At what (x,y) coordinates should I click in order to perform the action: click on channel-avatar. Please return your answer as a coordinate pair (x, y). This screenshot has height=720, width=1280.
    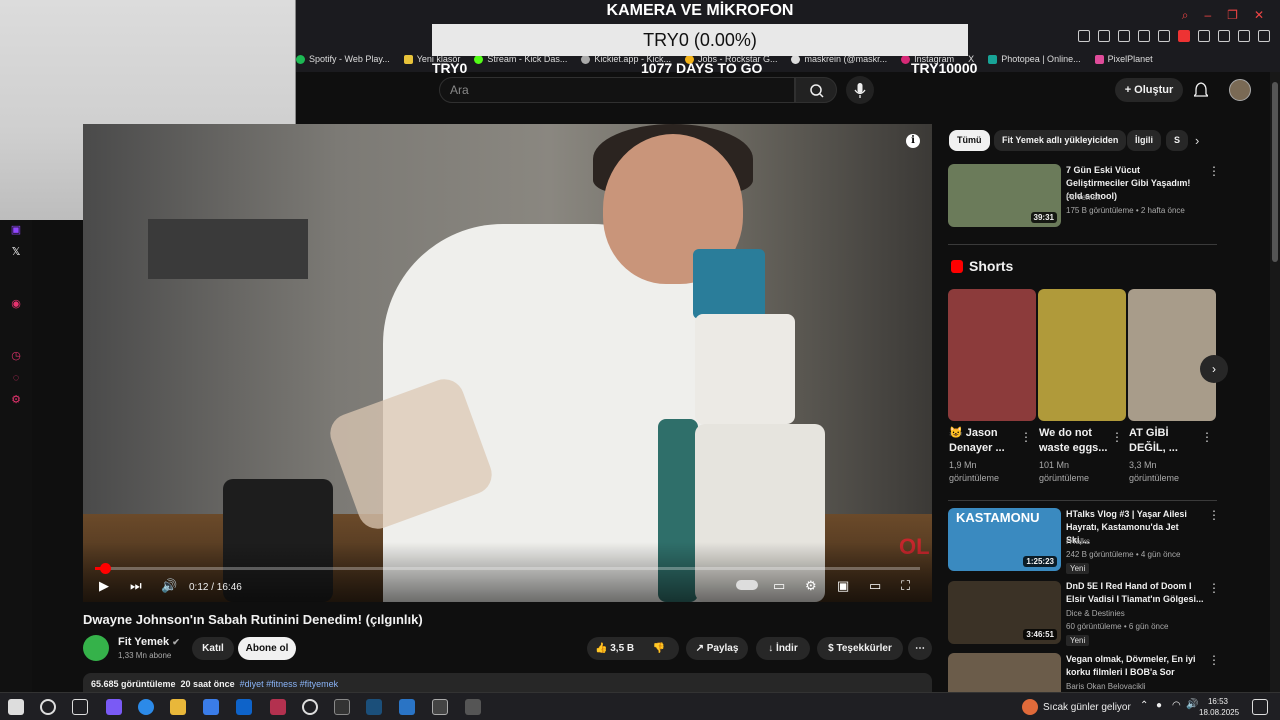
    Looking at the image, I should click on (96, 648).